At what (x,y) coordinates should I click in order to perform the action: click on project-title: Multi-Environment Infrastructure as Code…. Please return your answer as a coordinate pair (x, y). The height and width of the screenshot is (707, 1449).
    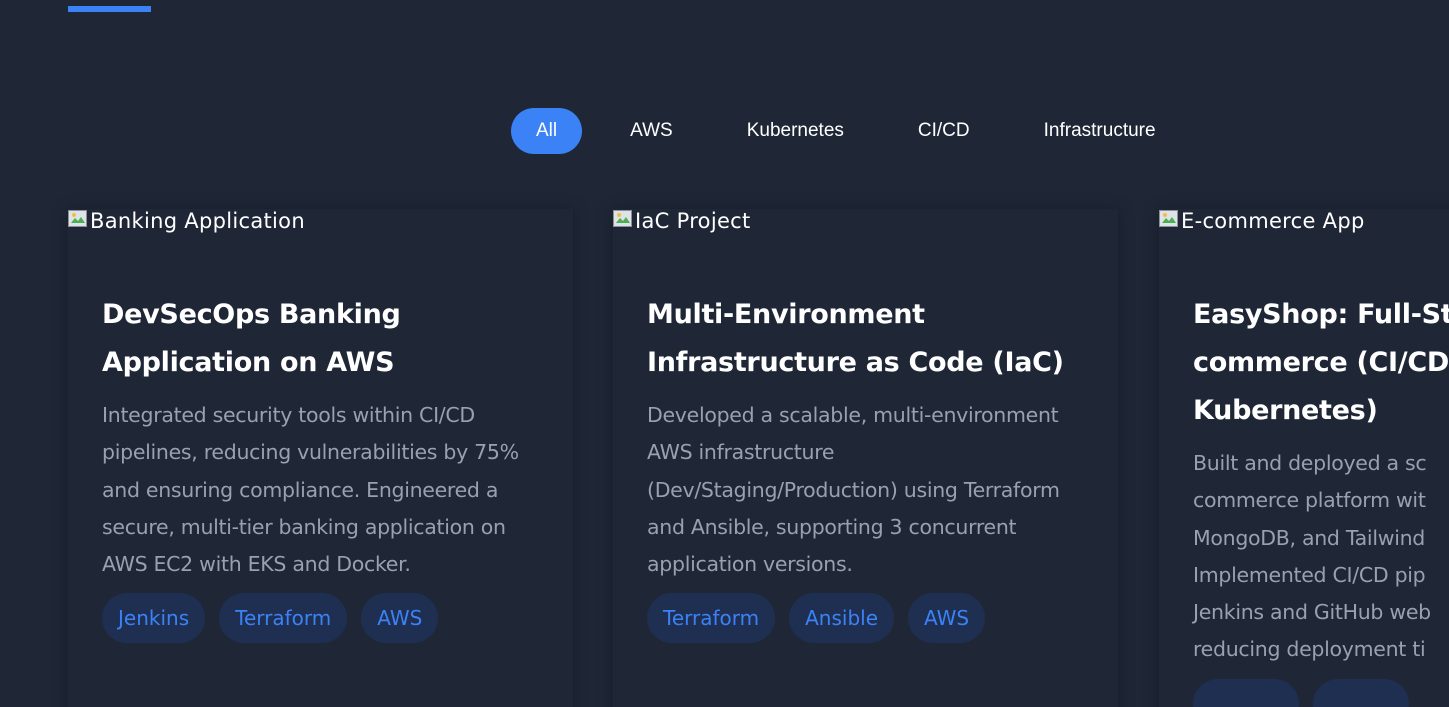
    Looking at the image, I should click on (855, 338).